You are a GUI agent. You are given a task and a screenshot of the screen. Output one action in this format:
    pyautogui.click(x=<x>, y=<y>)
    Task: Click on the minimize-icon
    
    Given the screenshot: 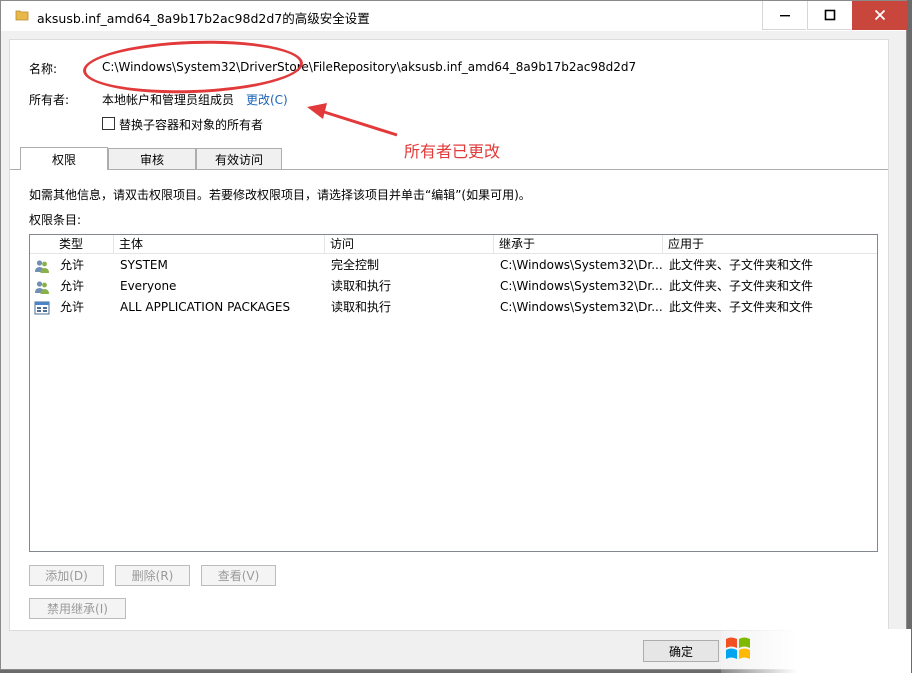 What is the action you would take?
    pyautogui.click(x=784, y=16)
    